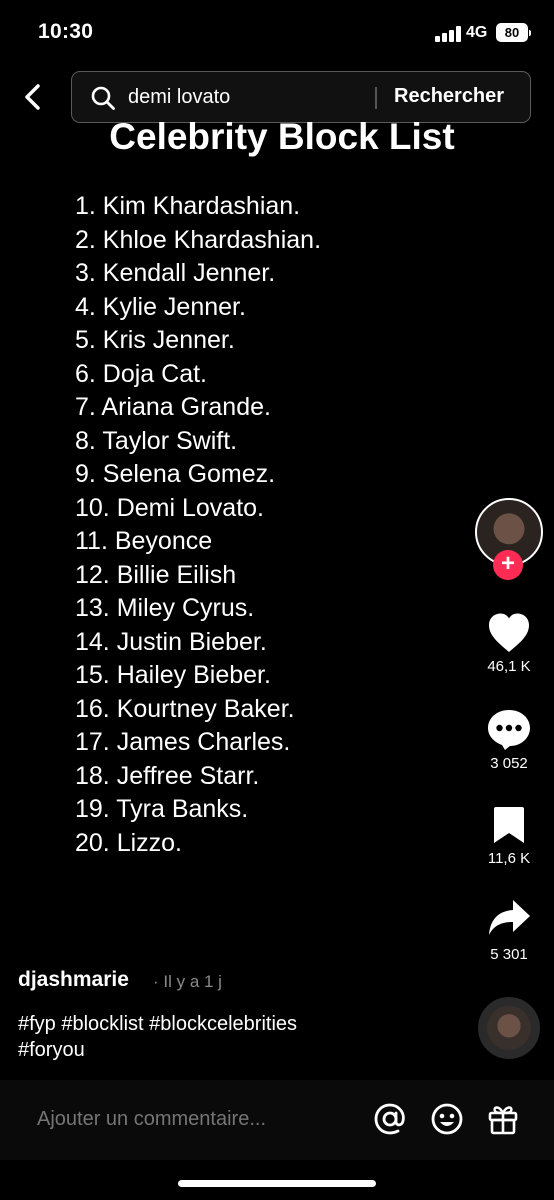 The width and height of the screenshot is (554, 1200). What do you see at coordinates (509, 763) in the screenshot?
I see `comment-count: 3 052` at bounding box center [509, 763].